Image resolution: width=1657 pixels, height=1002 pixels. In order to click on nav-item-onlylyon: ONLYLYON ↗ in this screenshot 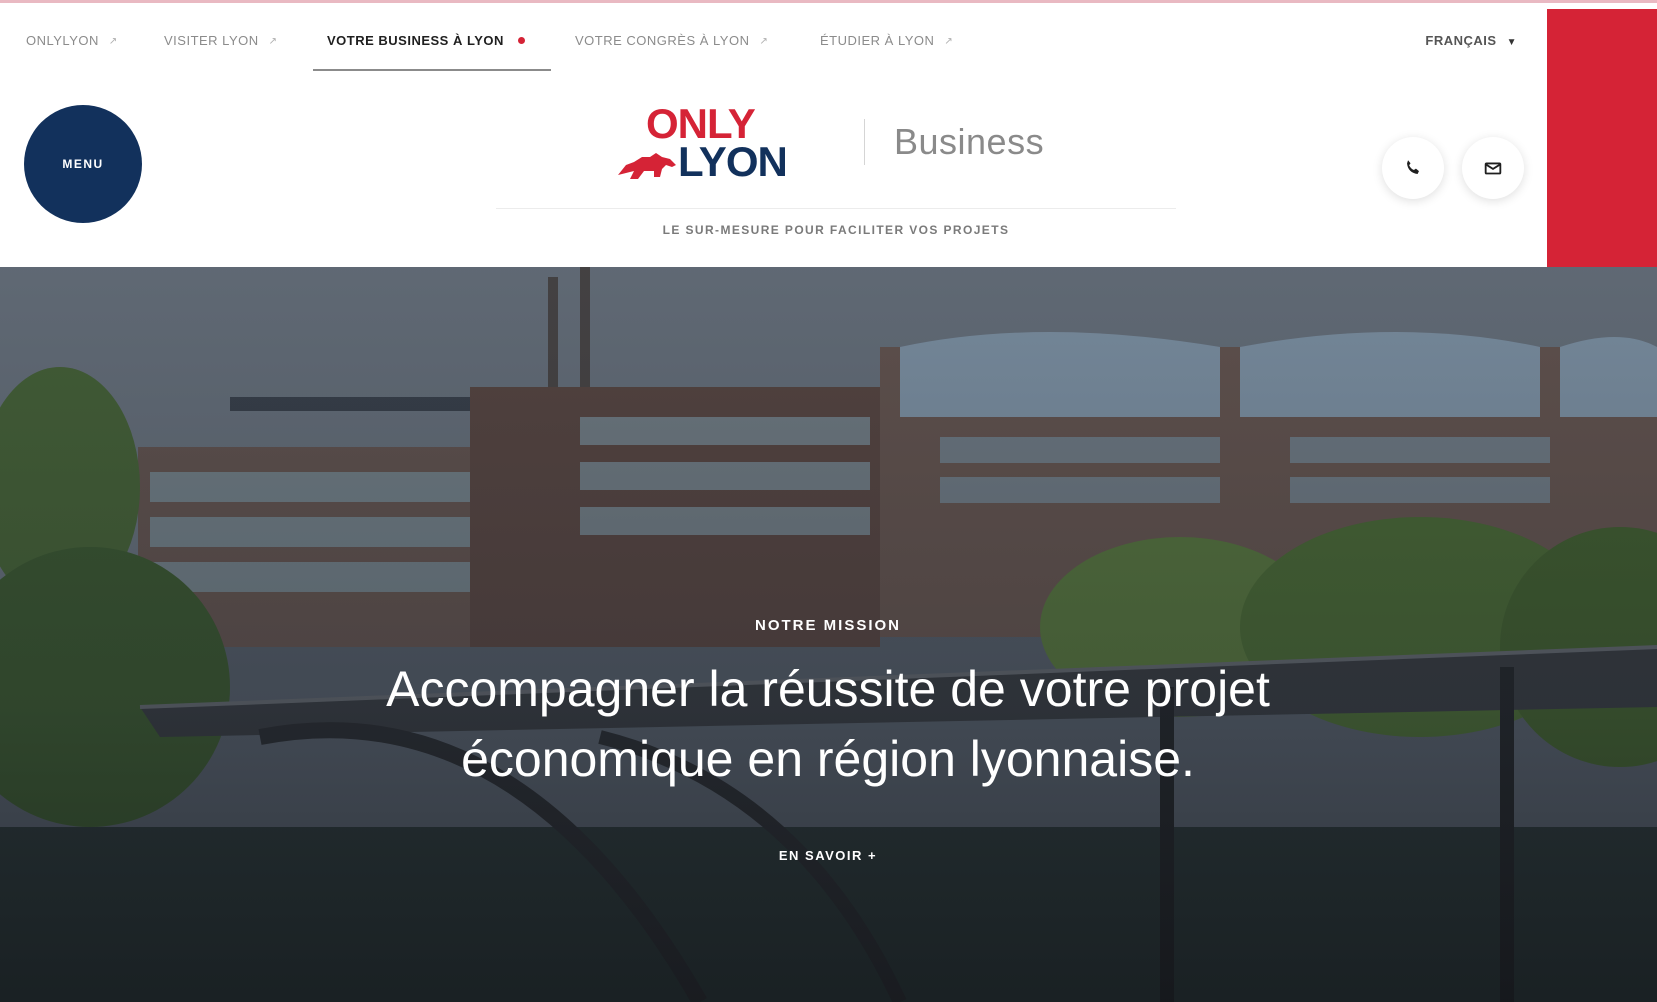, I will do `click(72, 40)`.